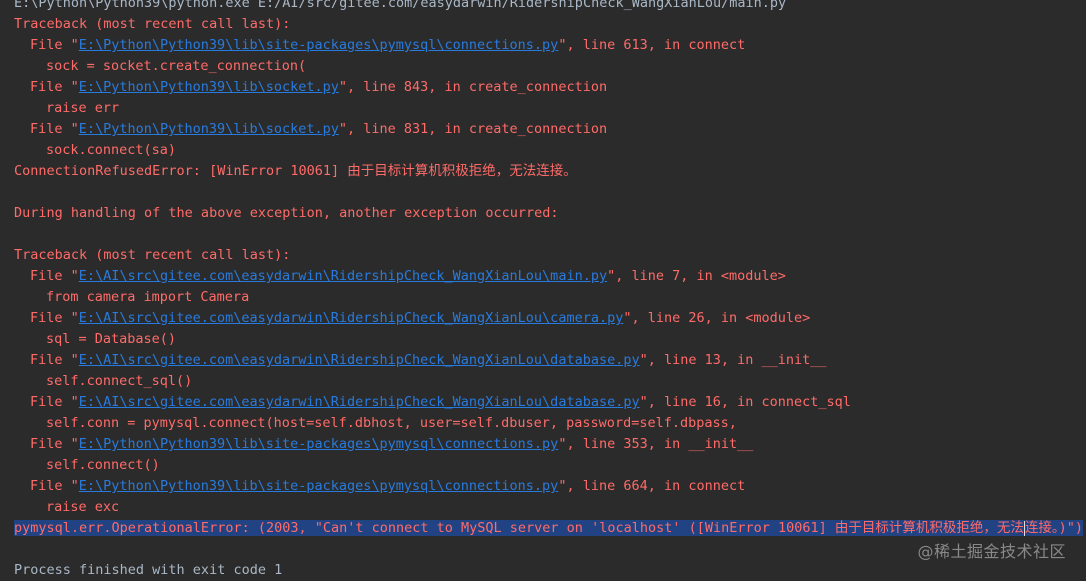  What do you see at coordinates (745, 402) in the screenshot?
I see `frame-suffix: ", line 16, in connect_sql` at bounding box center [745, 402].